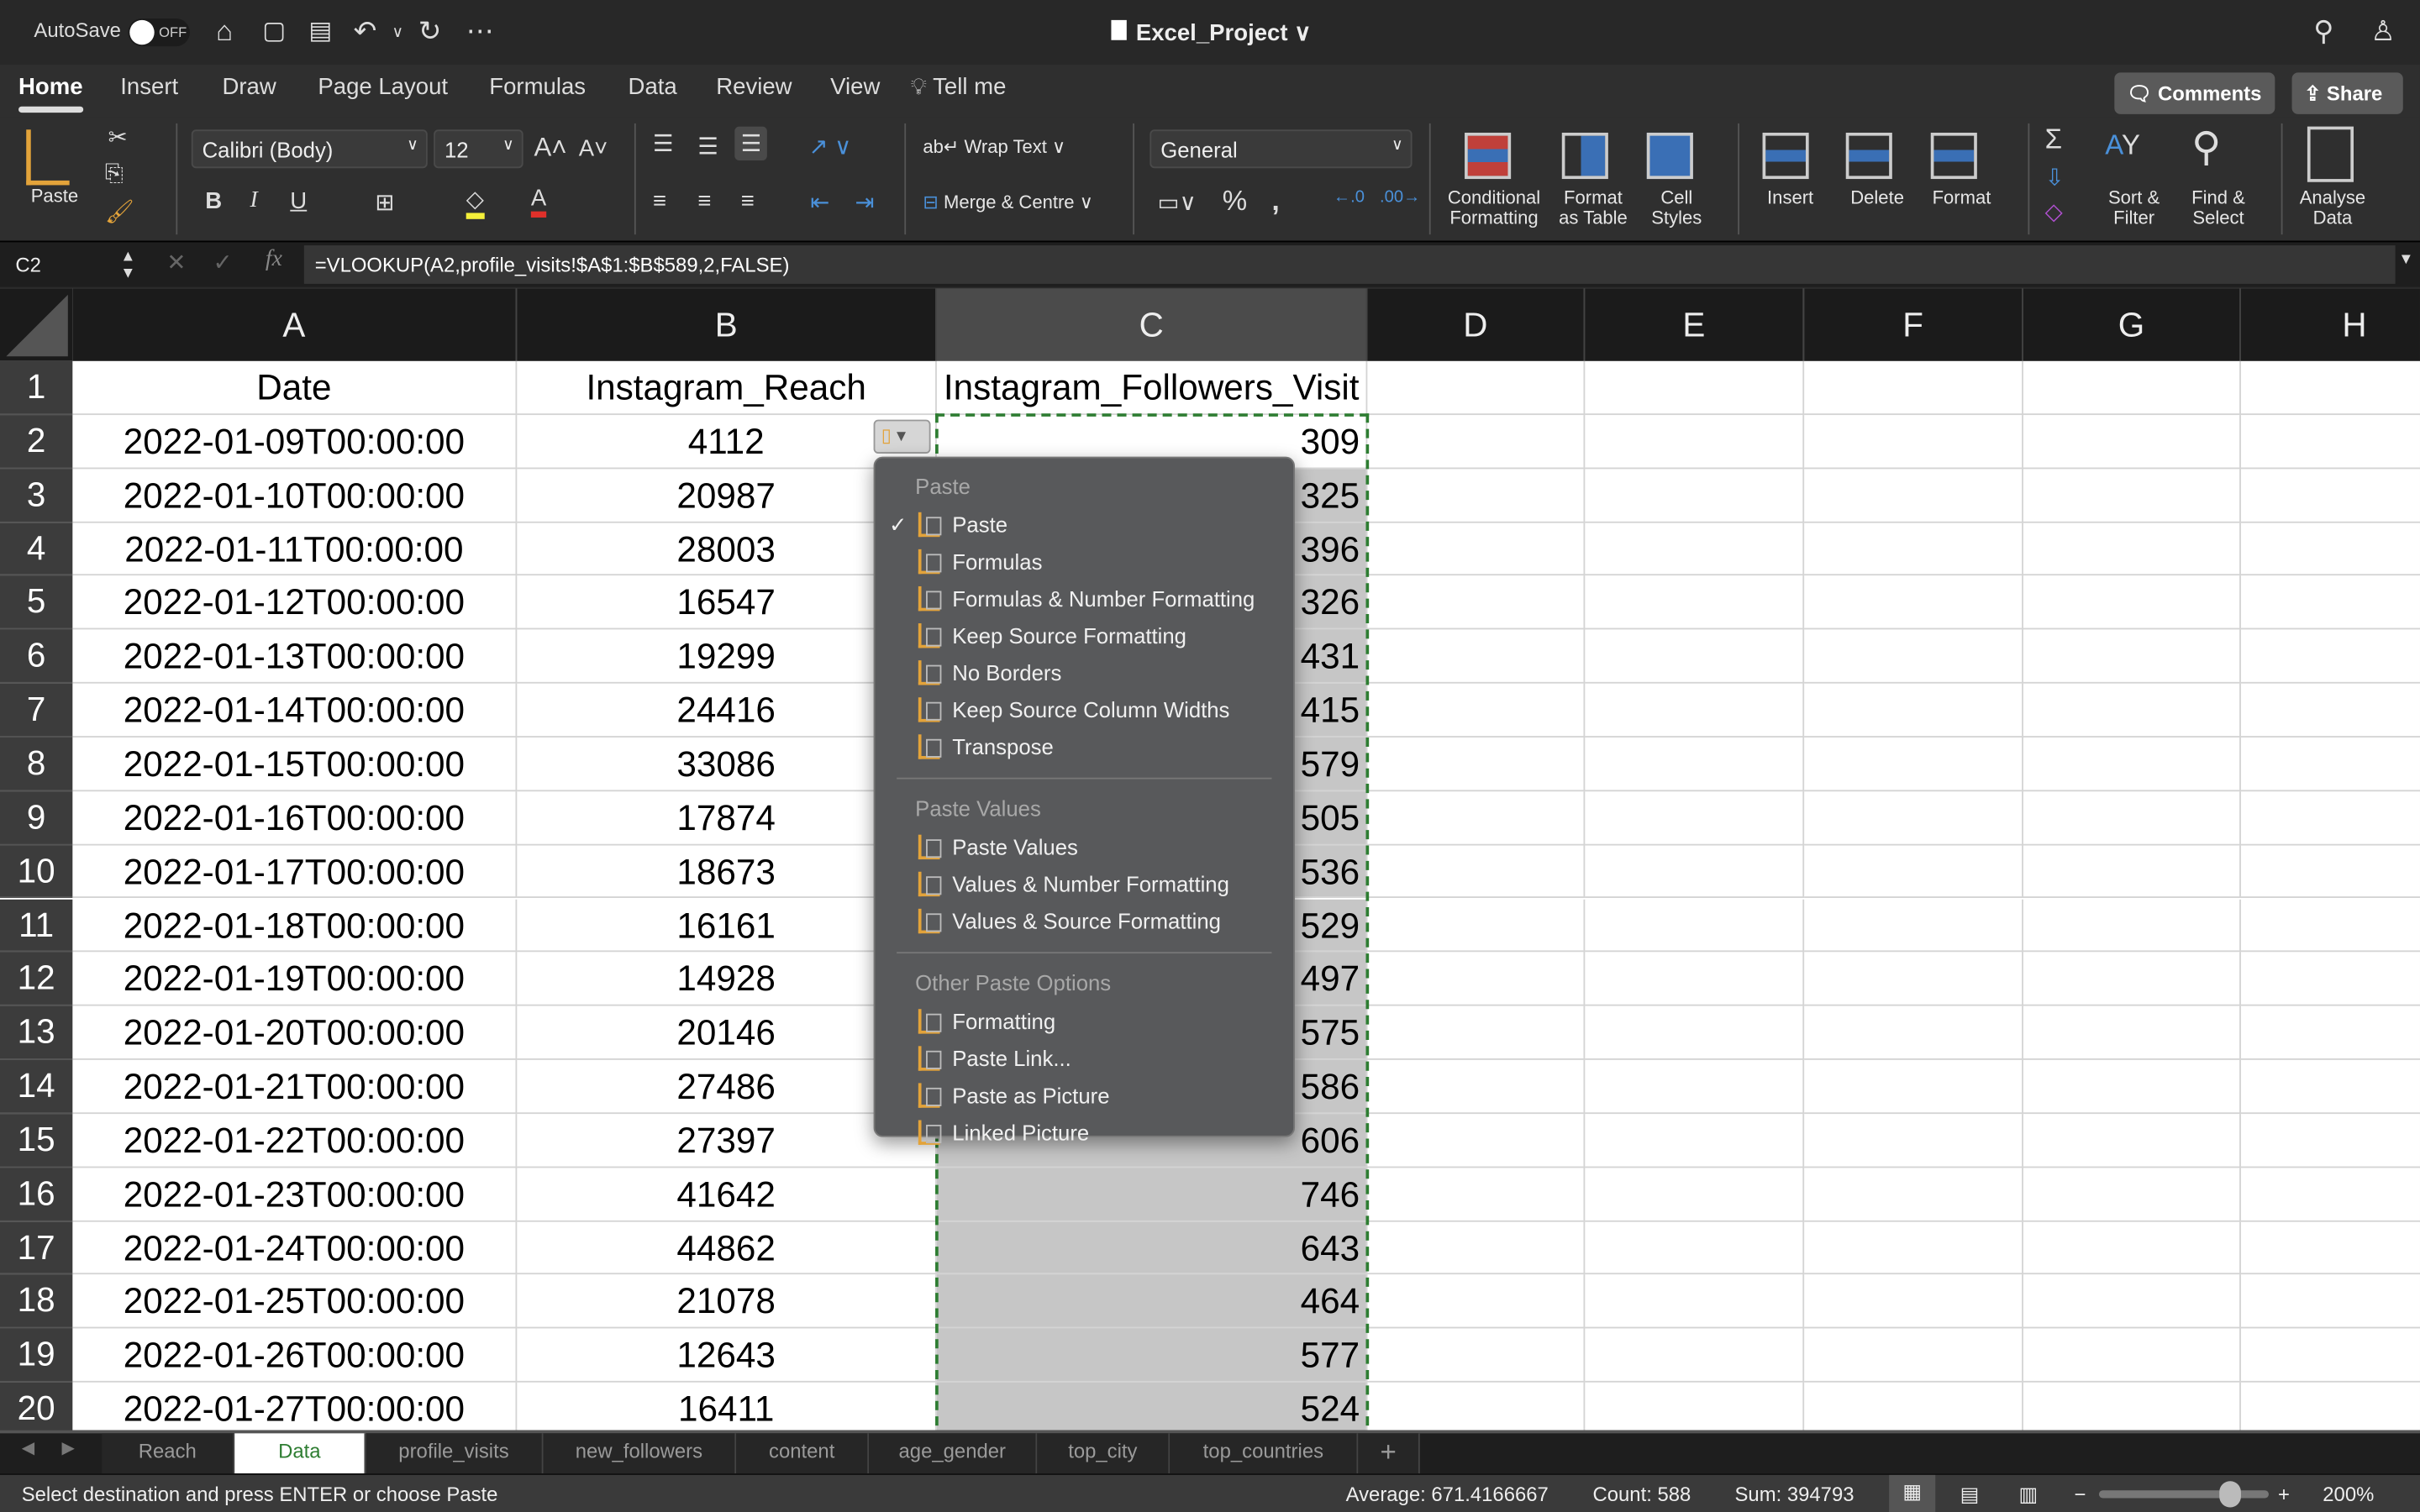 This screenshot has width=2420, height=1512. I want to click on row-header: 14, so click(36, 1086).